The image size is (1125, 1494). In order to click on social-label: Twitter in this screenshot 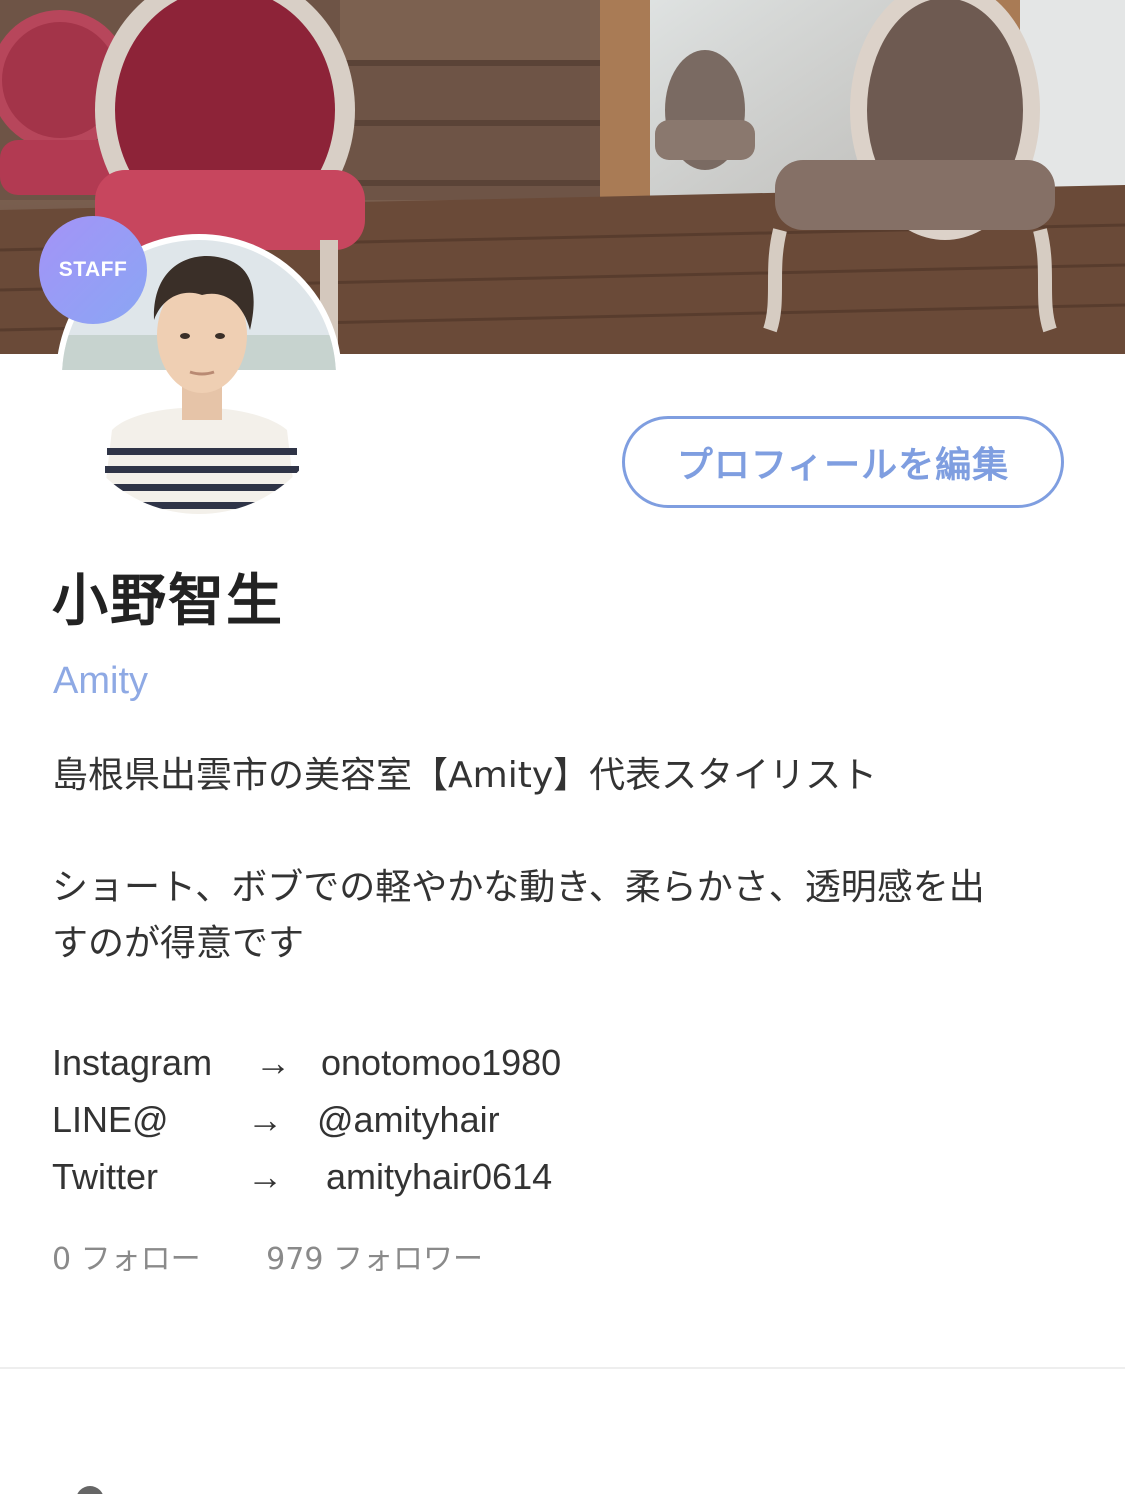, I will do `click(105, 1176)`.